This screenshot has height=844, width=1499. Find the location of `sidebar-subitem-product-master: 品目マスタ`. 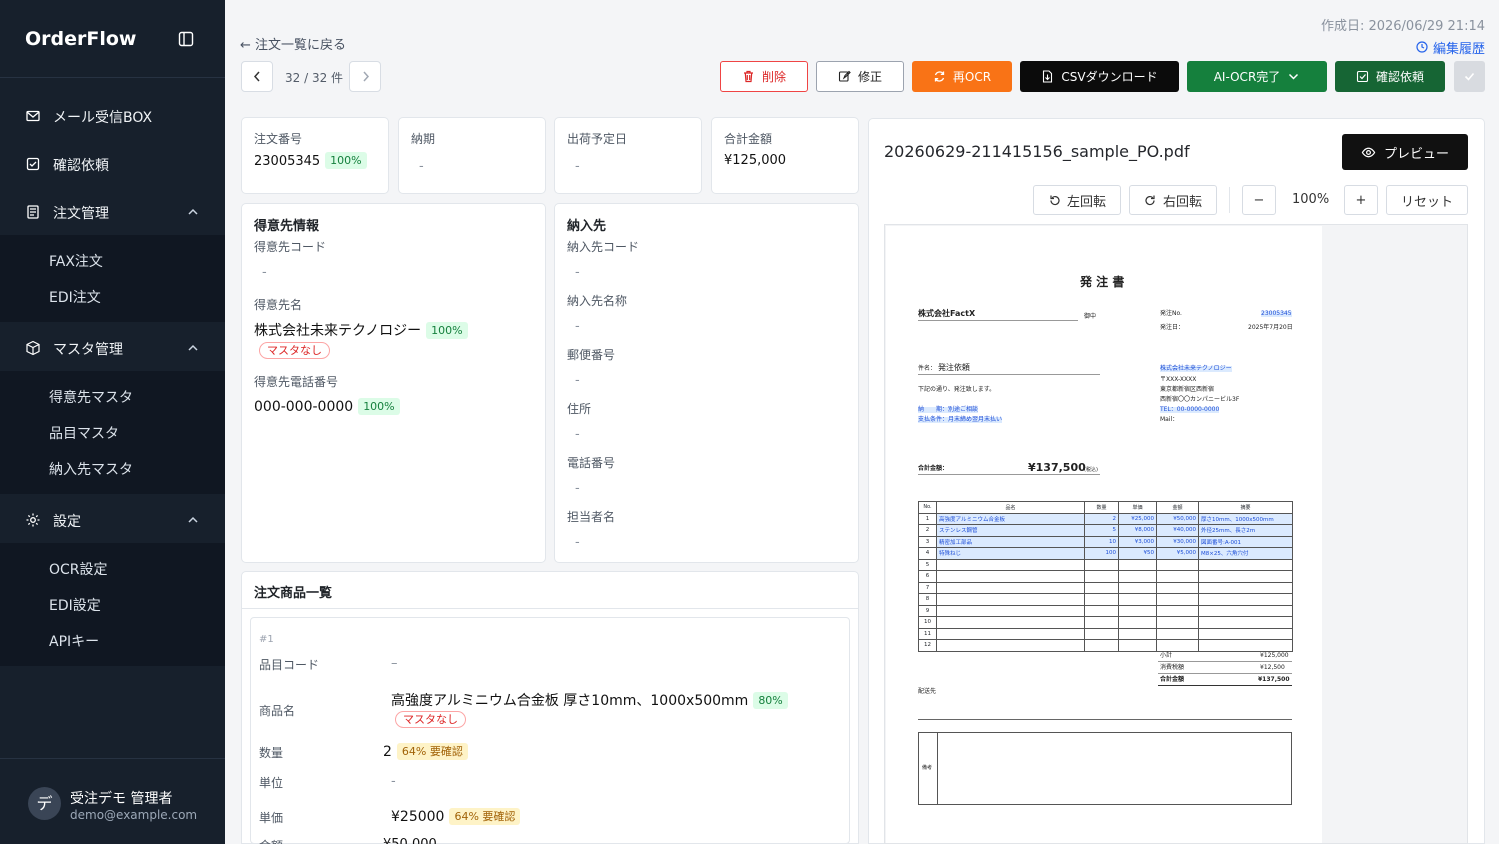

sidebar-subitem-product-master: 品目マスタ is located at coordinates (84, 433).